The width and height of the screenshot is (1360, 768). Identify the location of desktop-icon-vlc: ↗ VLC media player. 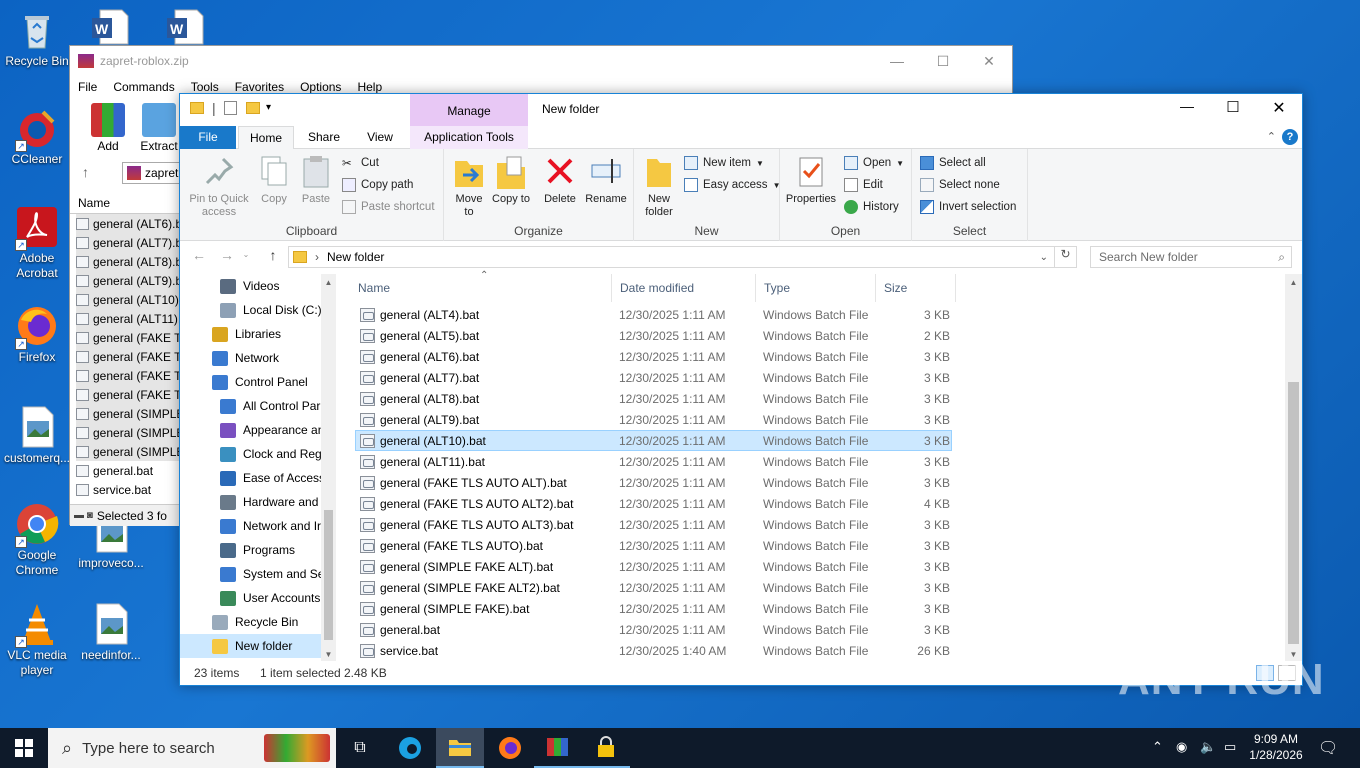
(37, 640).